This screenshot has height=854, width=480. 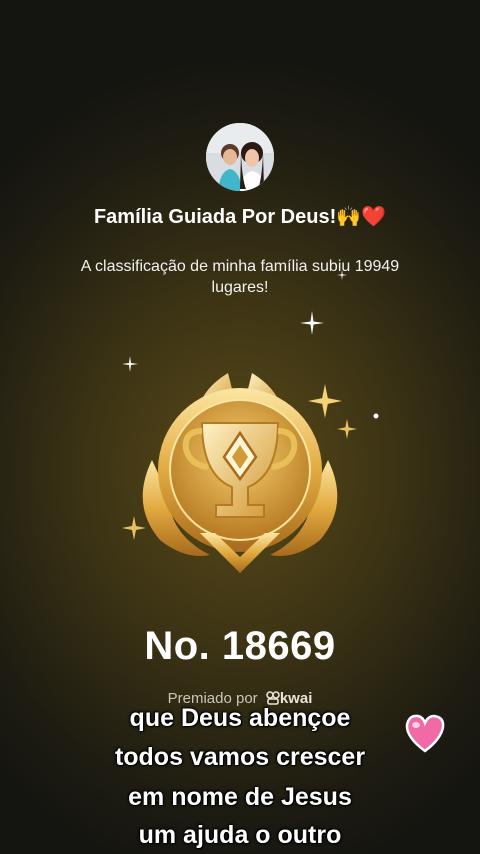 I want to click on caption-line: um ajuda o outro, so click(x=240, y=835).